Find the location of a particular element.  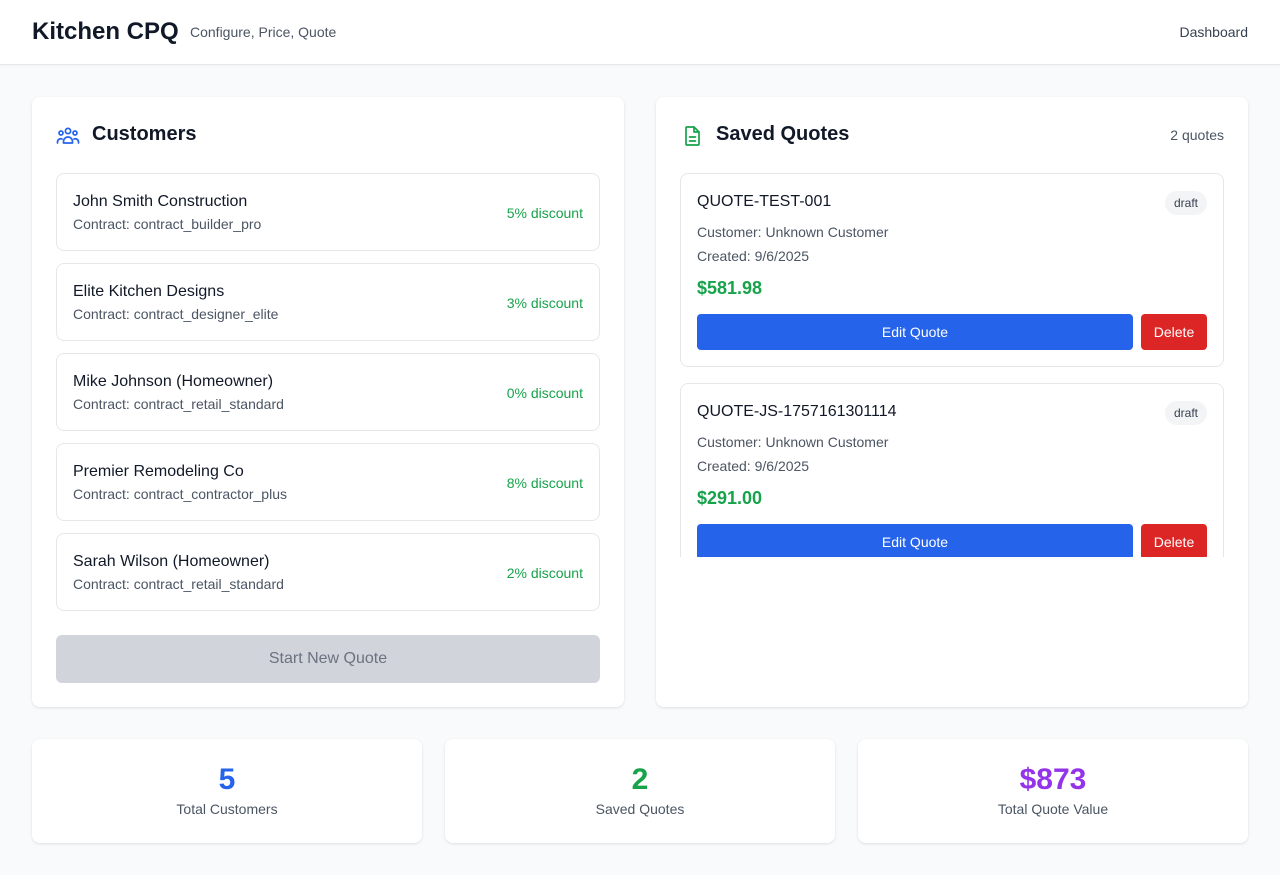

quote-total: $581.98 is located at coordinates (730, 288).